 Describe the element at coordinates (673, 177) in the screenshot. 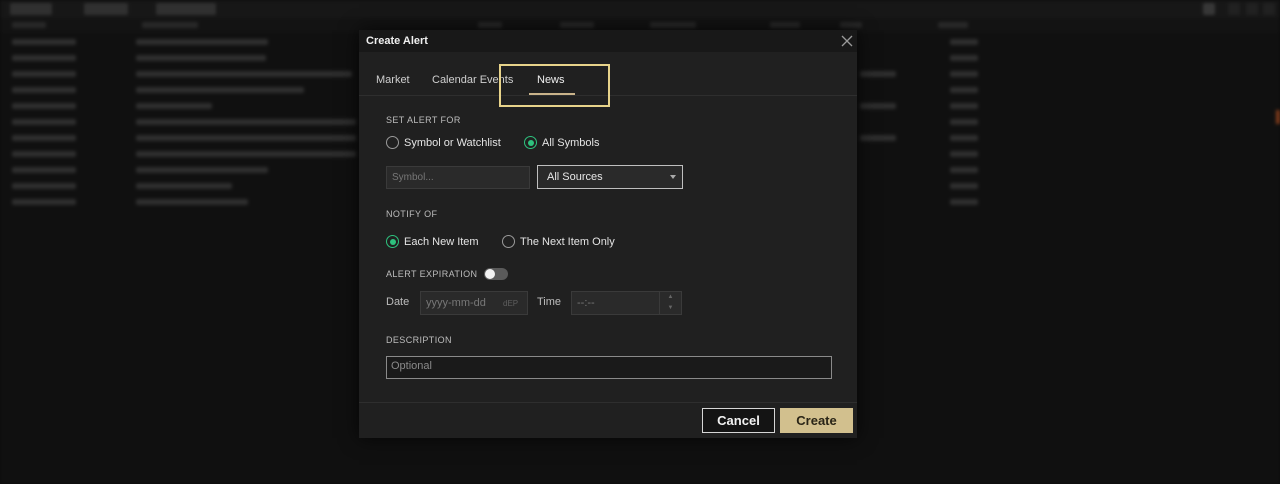

I see `chevron-down-icon` at that location.